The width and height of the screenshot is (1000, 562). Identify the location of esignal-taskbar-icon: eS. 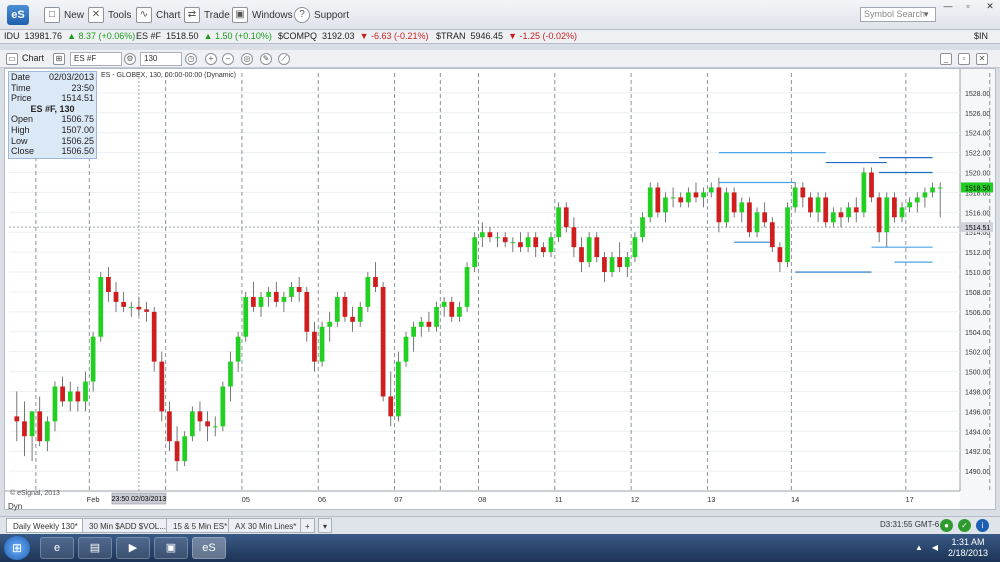
(209, 548).